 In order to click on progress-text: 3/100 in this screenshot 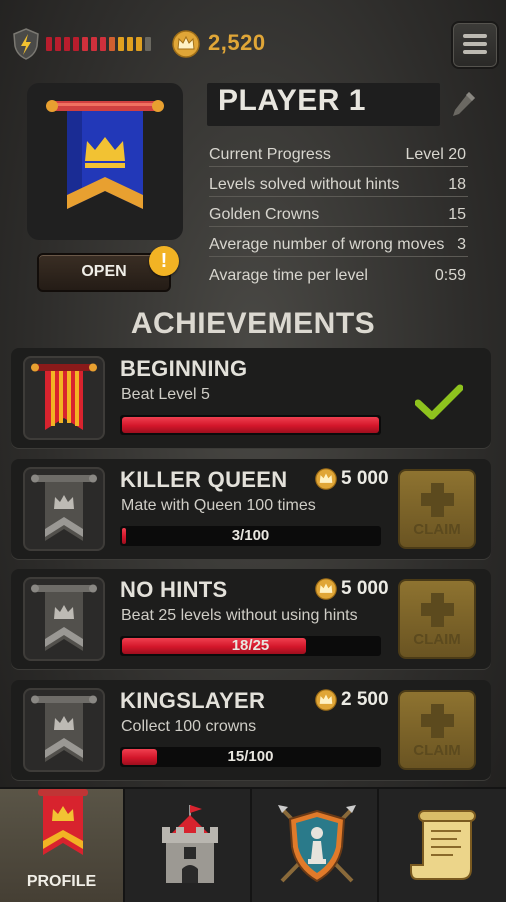, I will do `click(250, 535)`.